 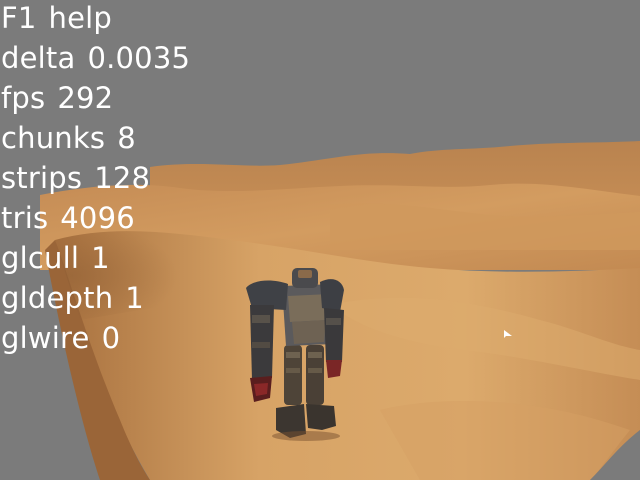 What do you see at coordinates (80, 18) in the screenshot?
I see `hud-value: help` at bounding box center [80, 18].